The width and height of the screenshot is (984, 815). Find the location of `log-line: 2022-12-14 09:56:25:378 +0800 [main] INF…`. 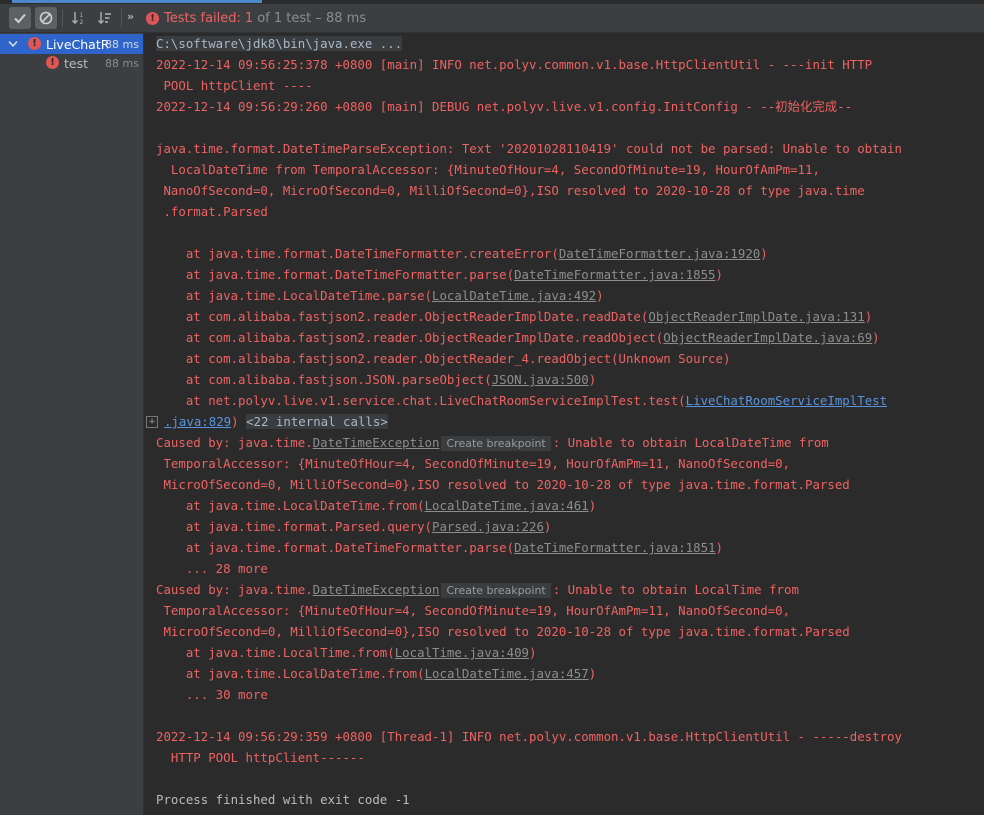

log-line: 2022-12-14 09:56:25:378 +0800 [main] INF… is located at coordinates (514, 64).